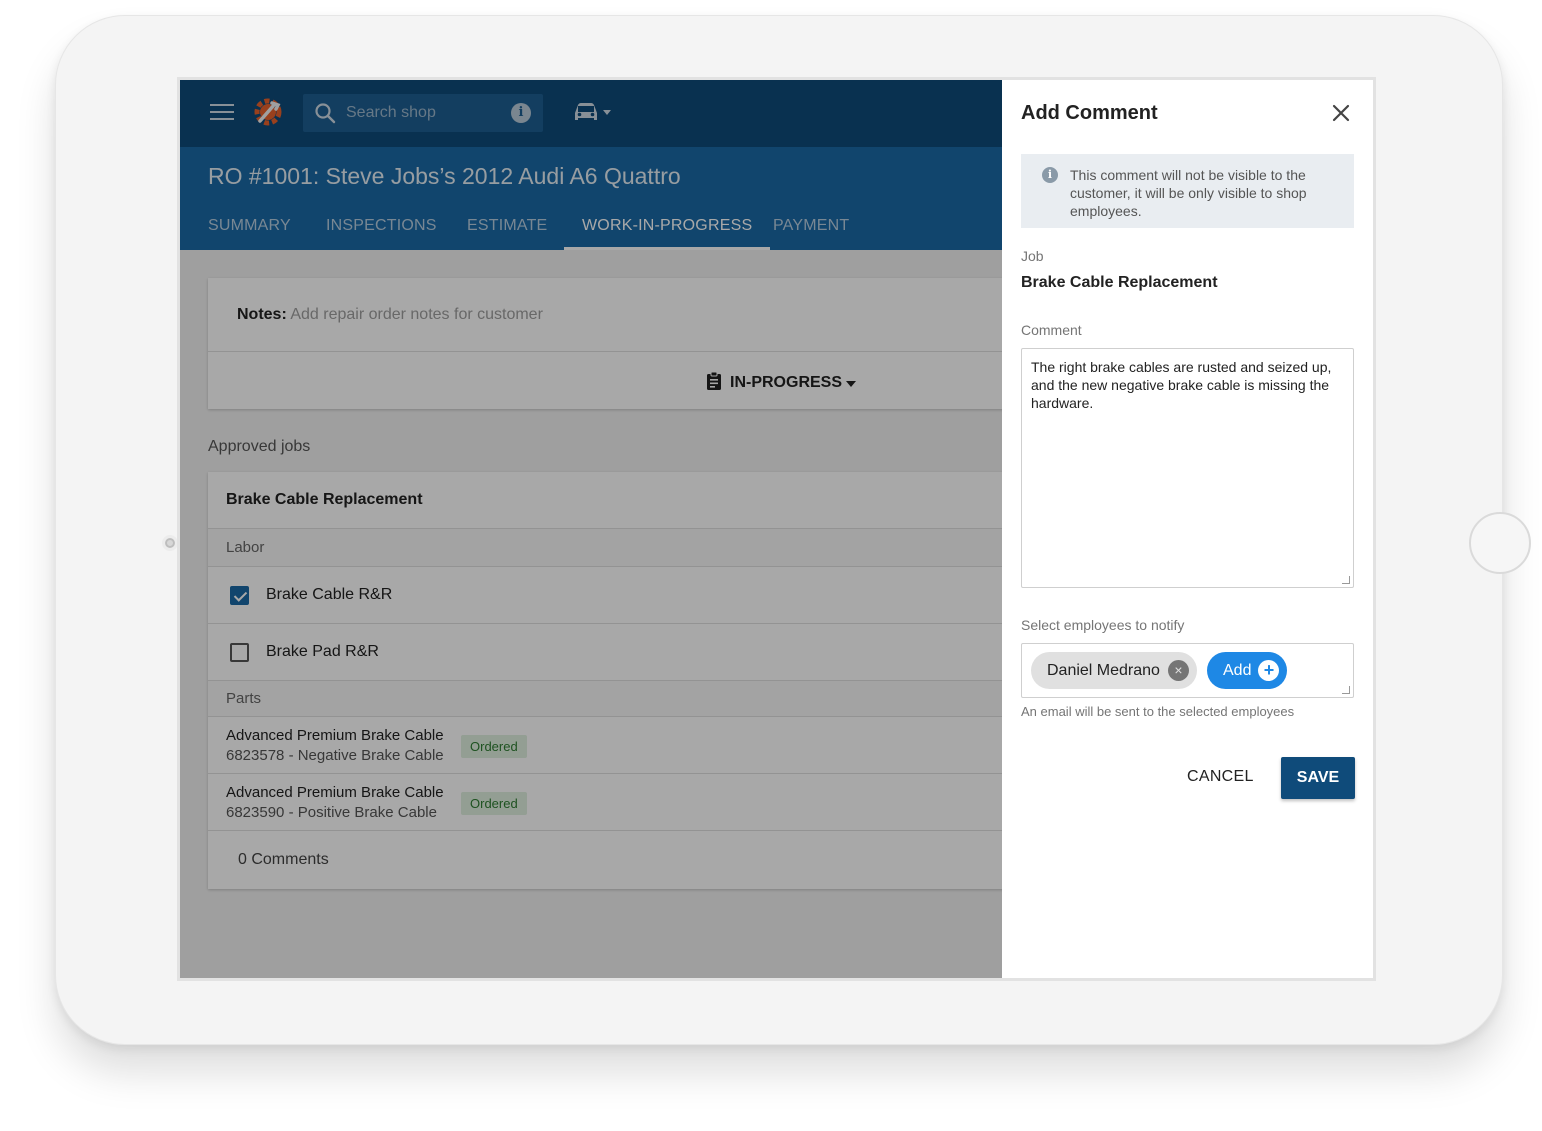  I want to click on add-employee-button: Add +, so click(1247, 670).